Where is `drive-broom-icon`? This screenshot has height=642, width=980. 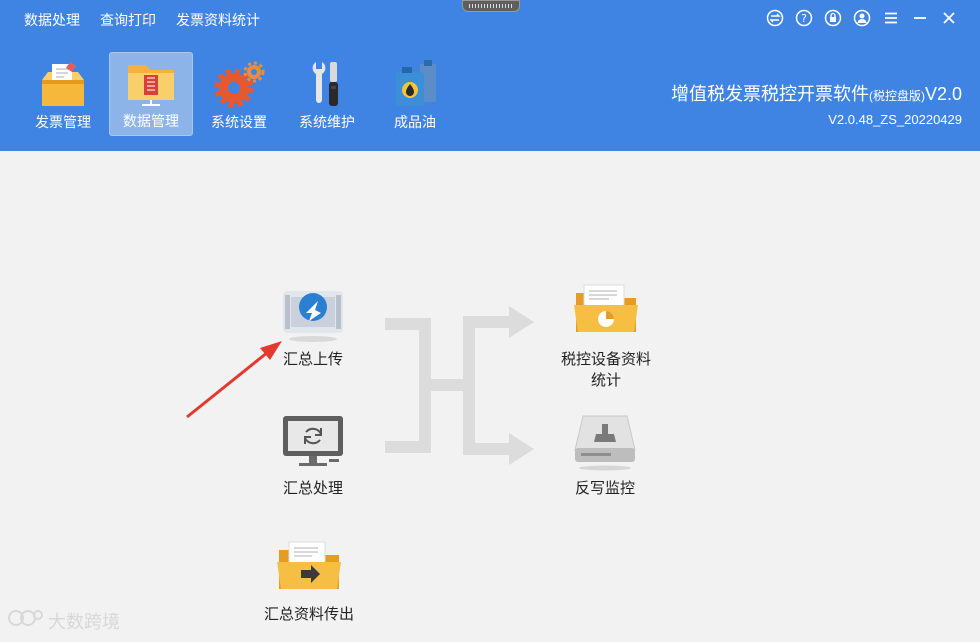
drive-broom-icon is located at coordinates (605, 442).